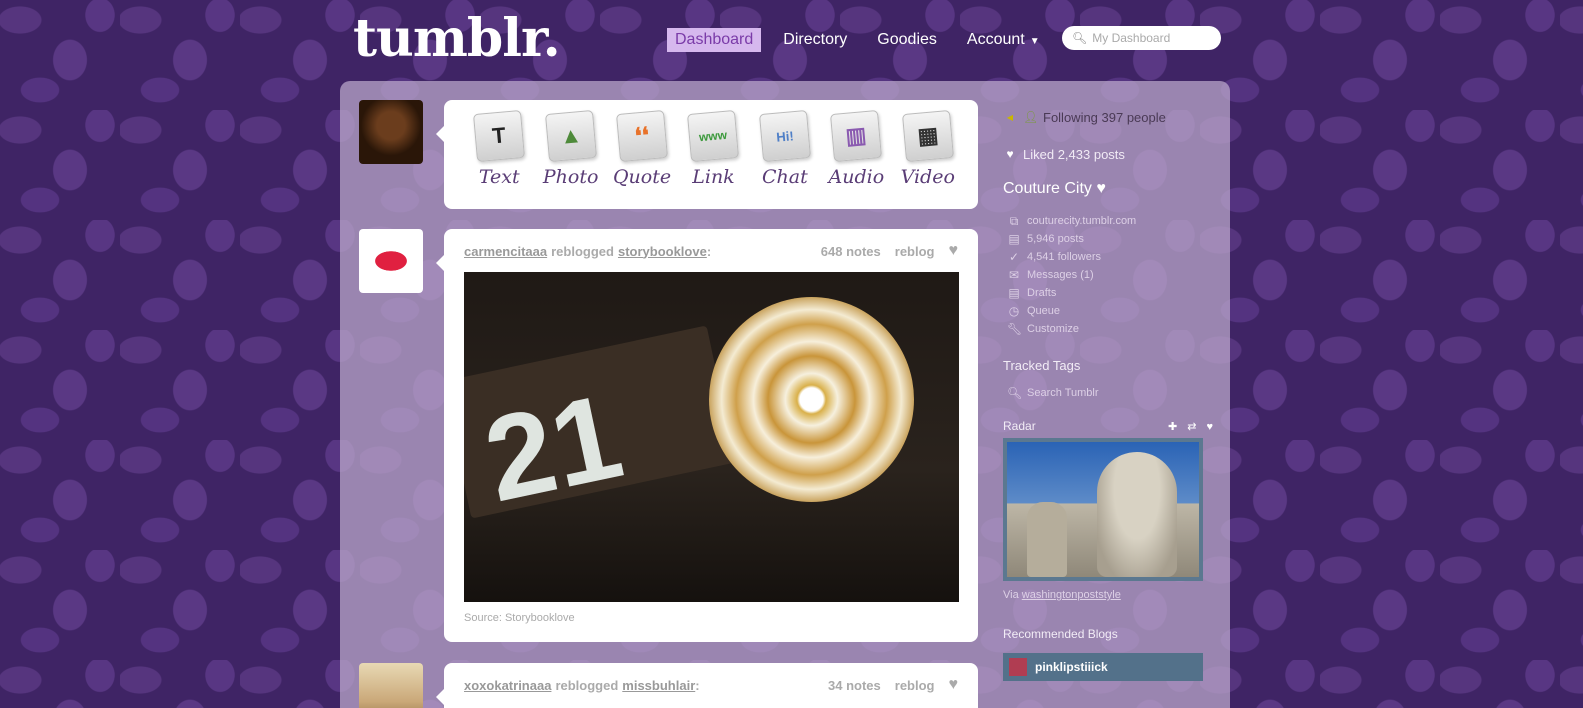 The height and width of the screenshot is (708, 1583). I want to click on document-icon: ▤, so click(1014, 239).